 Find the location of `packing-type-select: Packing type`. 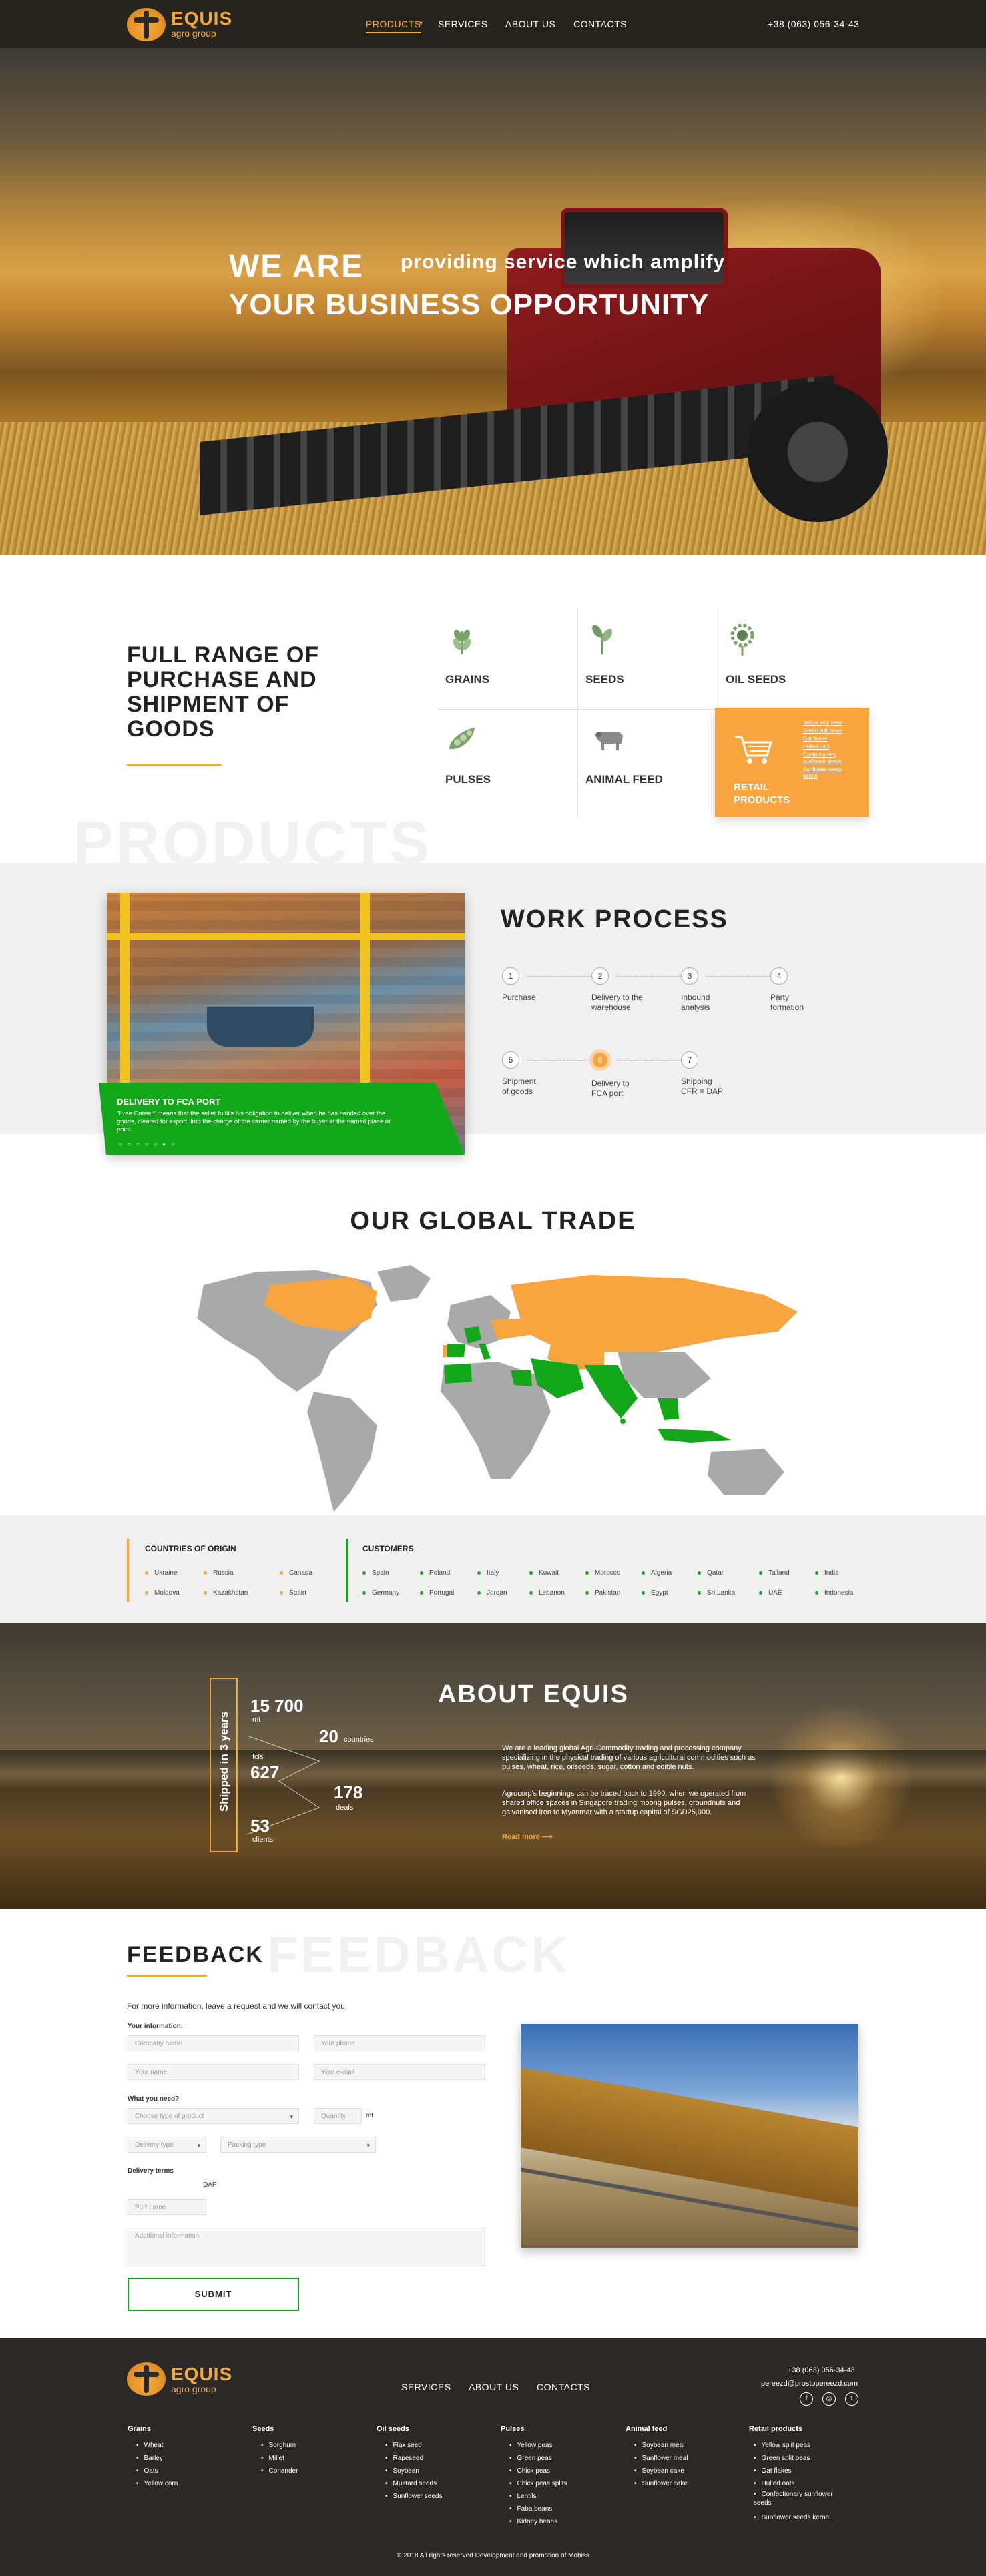

packing-type-select: Packing type is located at coordinates (298, 2145).